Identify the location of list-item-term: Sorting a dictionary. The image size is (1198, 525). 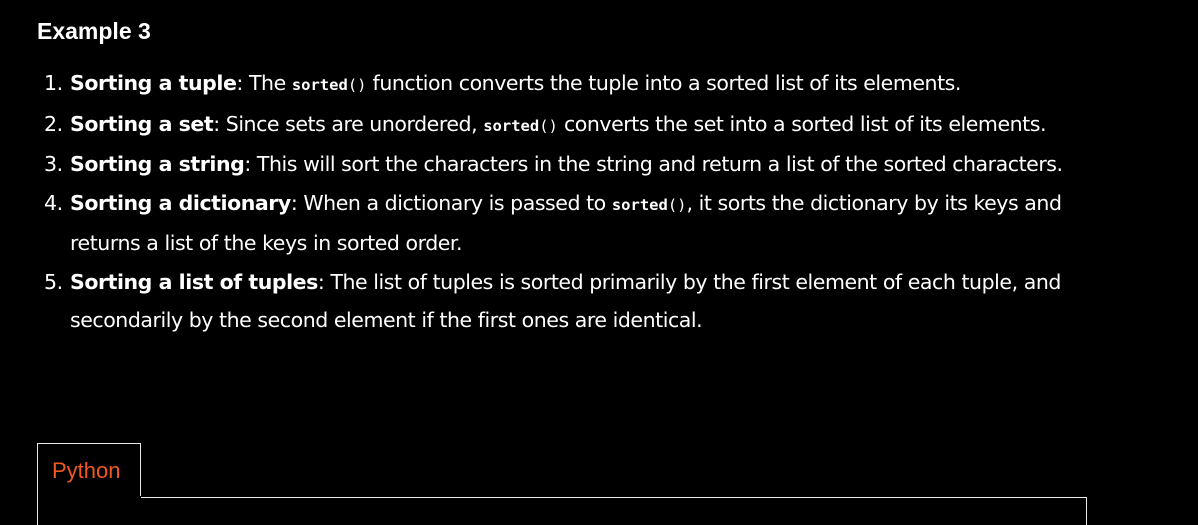
(180, 202).